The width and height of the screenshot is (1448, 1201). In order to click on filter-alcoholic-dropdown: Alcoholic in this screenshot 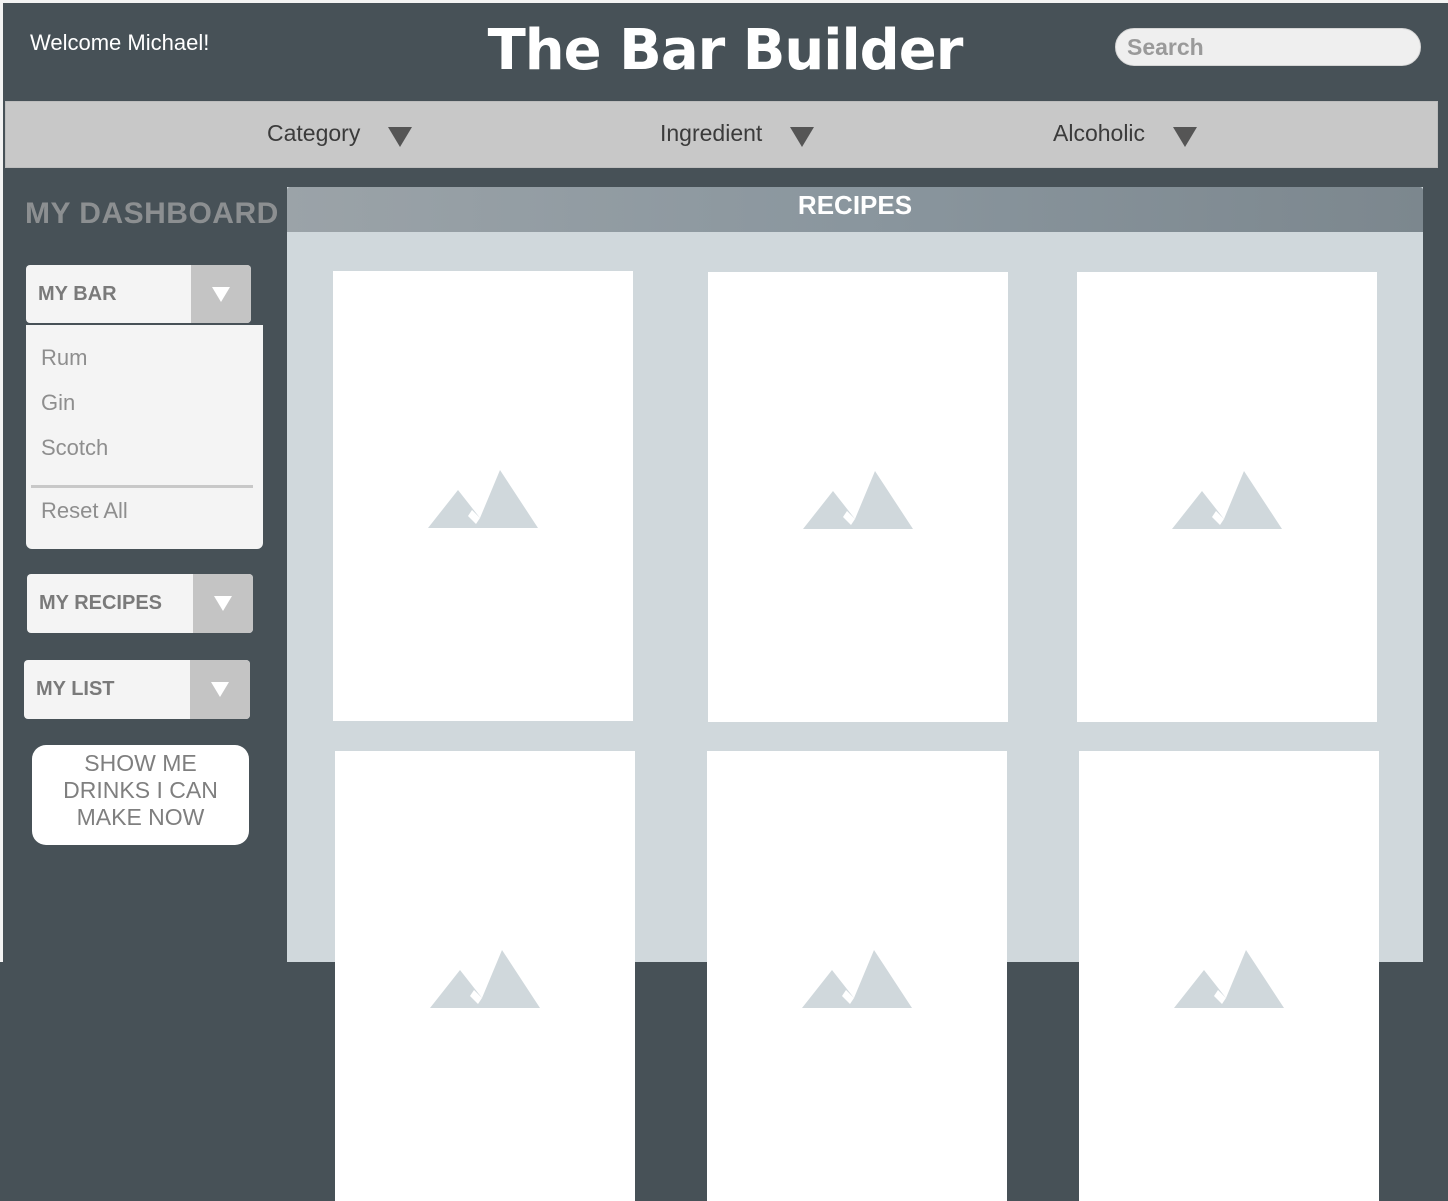, I will do `click(1125, 133)`.